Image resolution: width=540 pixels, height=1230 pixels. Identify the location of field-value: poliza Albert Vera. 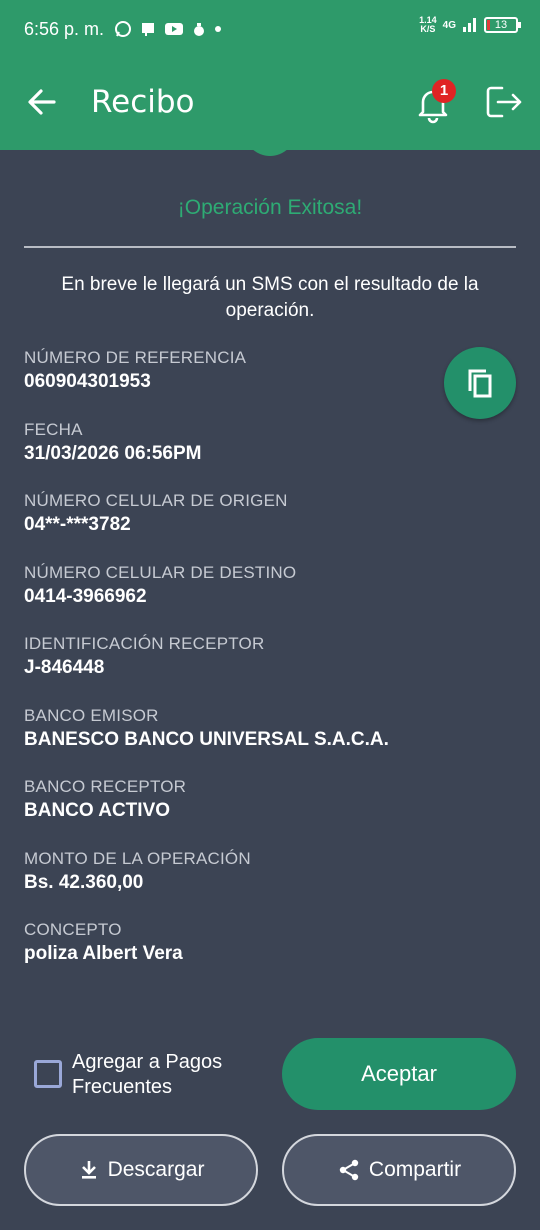
(103, 953).